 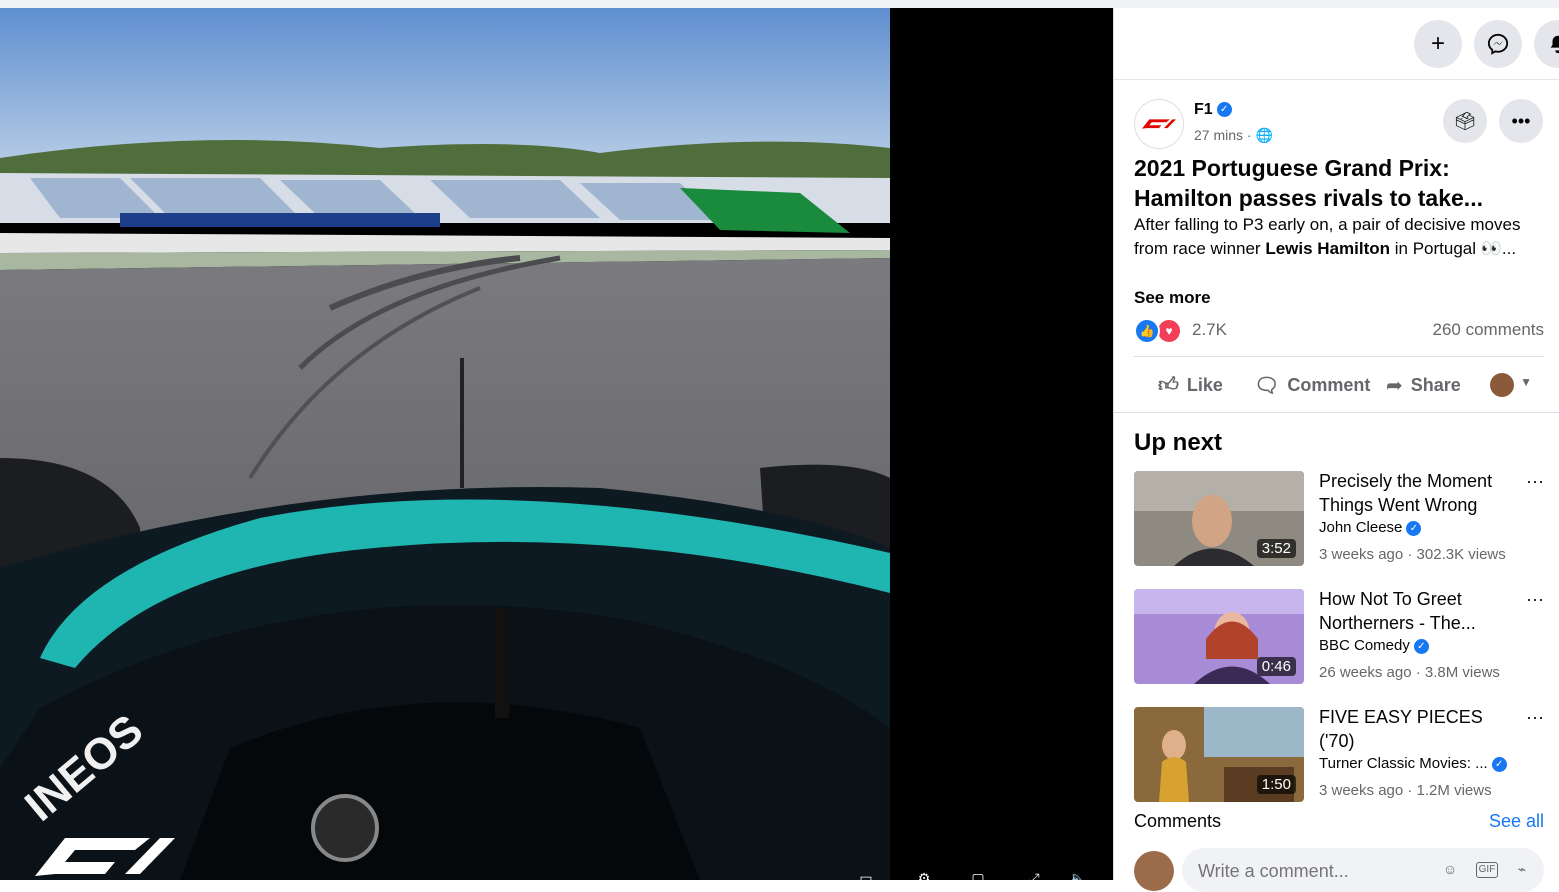 What do you see at coordinates (1336, 44) in the screenshot?
I see `top-nav-actions: +` at bounding box center [1336, 44].